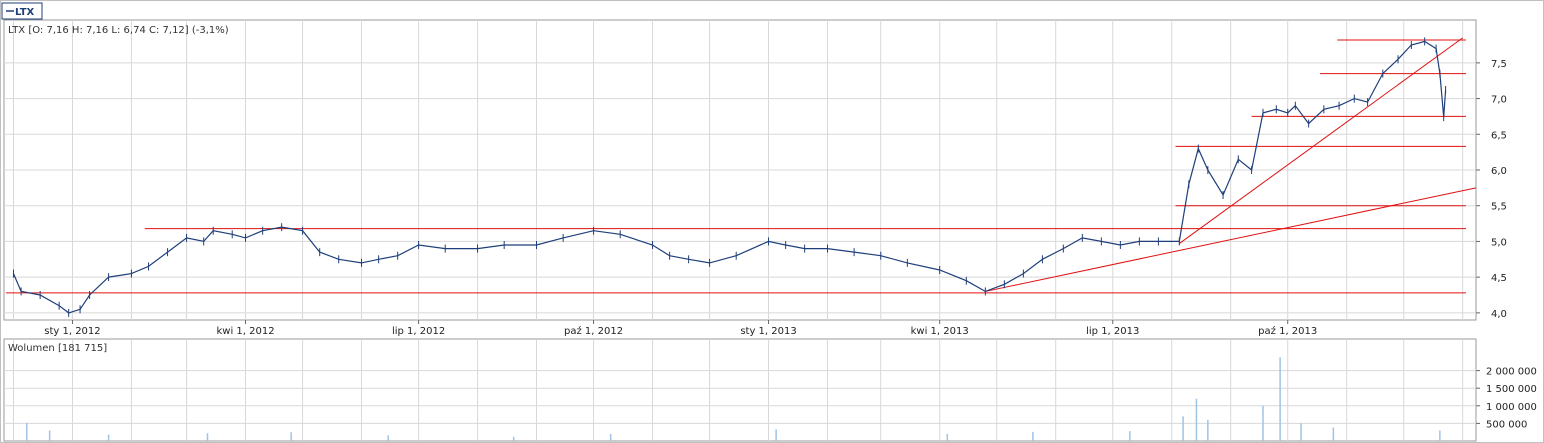  Describe the element at coordinates (57, 348) in the screenshot. I see `volume-title: Wolumen [181 715]` at that location.